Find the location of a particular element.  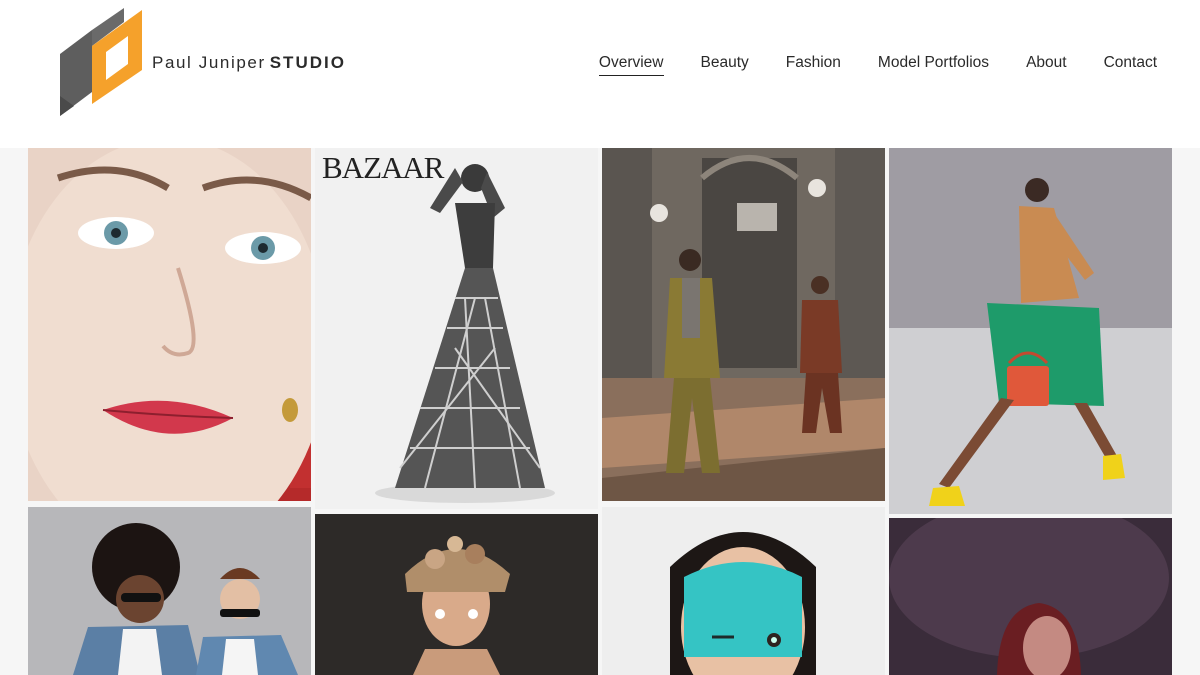

brand-wordmark: Paul Juniper STUDIO is located at coordinates (249, 63).